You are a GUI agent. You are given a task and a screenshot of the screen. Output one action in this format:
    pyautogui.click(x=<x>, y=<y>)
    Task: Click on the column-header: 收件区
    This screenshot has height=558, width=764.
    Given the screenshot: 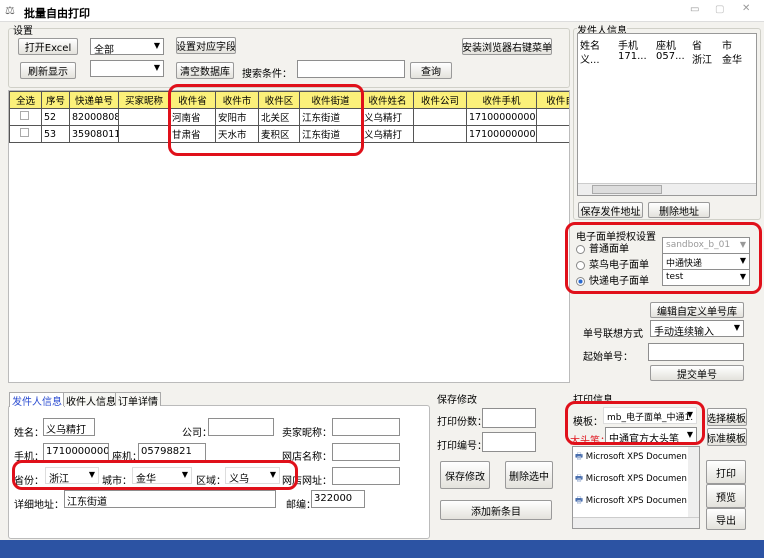 What is the action you would take?
    pyautogui.click(x=279, y=100)
    